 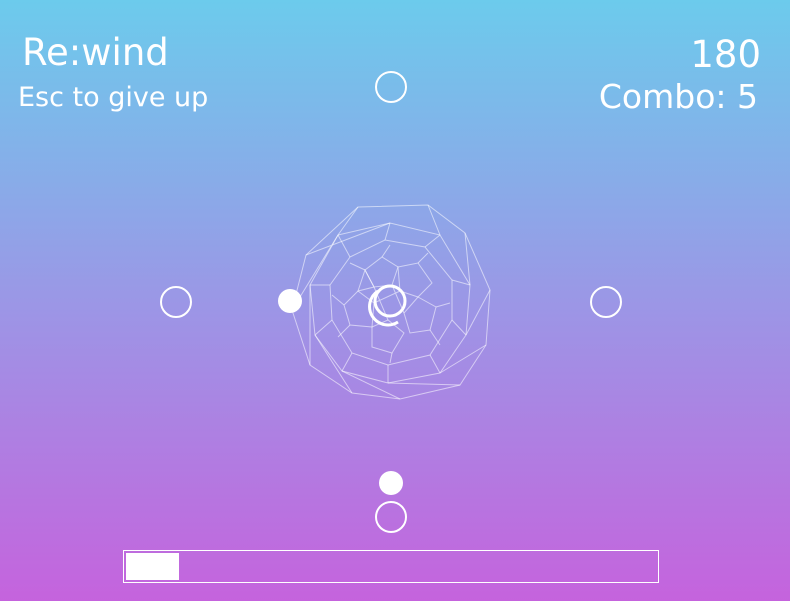 What do you see at coordinates (391, 517) in the screenshot?
I see `target-ring-bottom-icon` at bounding box center [391, 517].